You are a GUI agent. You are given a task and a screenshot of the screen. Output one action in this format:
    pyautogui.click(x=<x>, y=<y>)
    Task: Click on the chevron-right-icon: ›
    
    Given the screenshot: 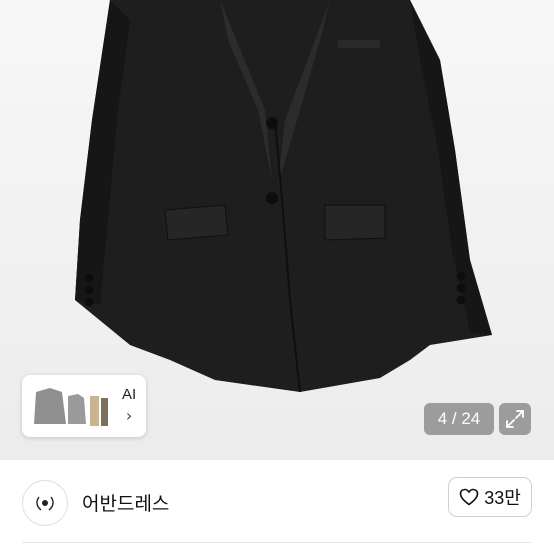 What is the action you would take?
    pyautogui.click(x=129, y=415)
    